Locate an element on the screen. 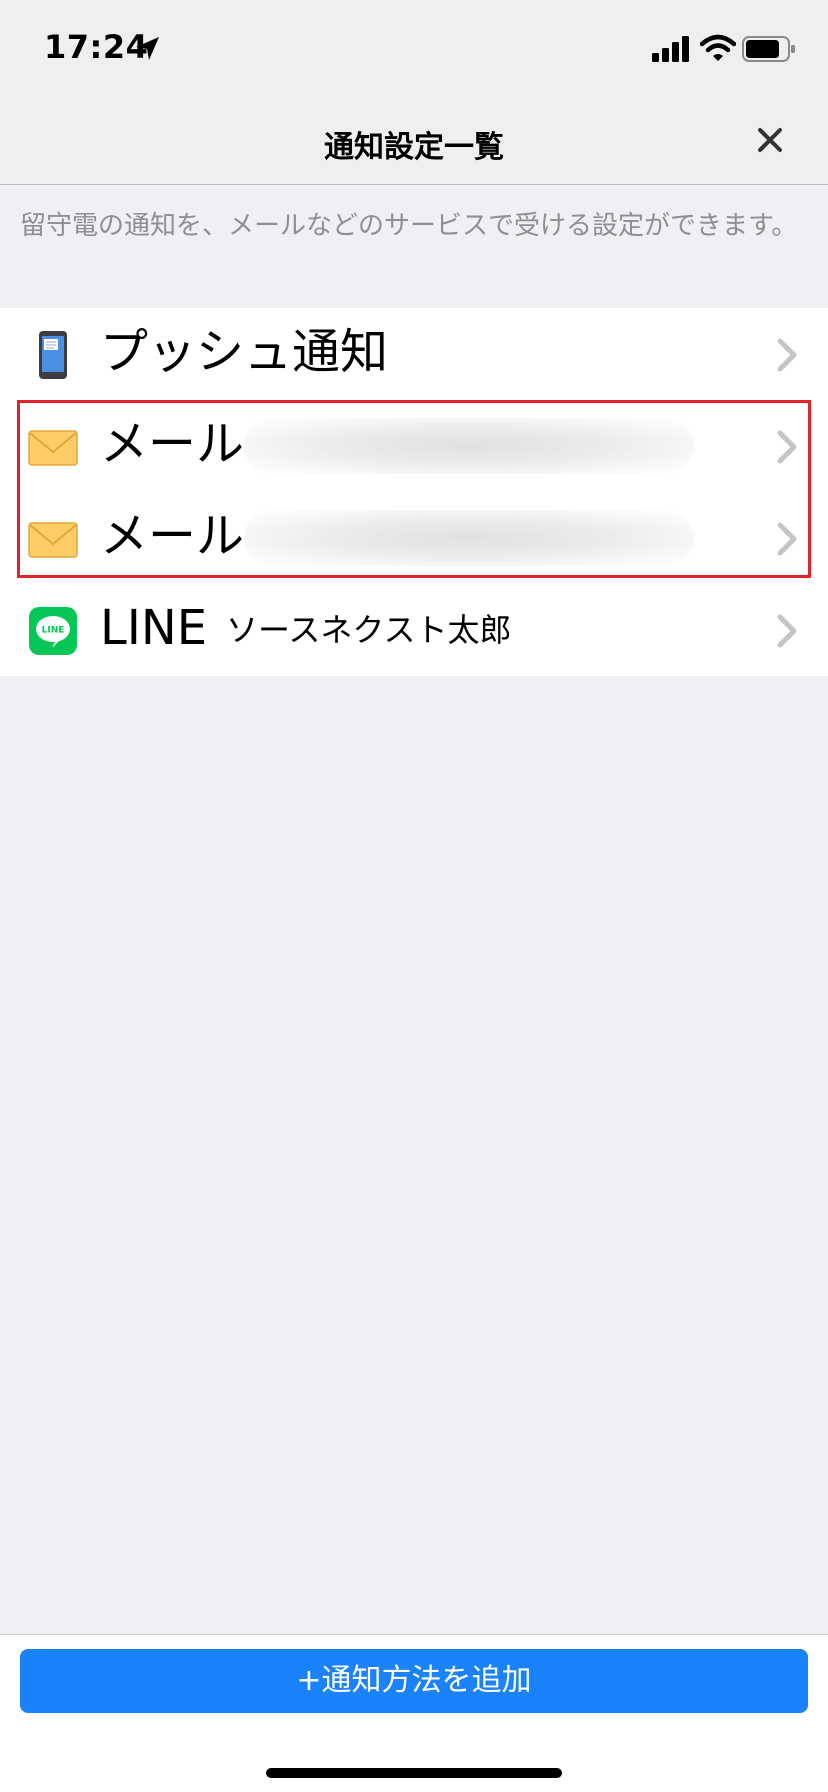 Image resolution: width=828 pixels, height=1792 pixels. status-bar: 17:24 is located at coordinates (414, 48).